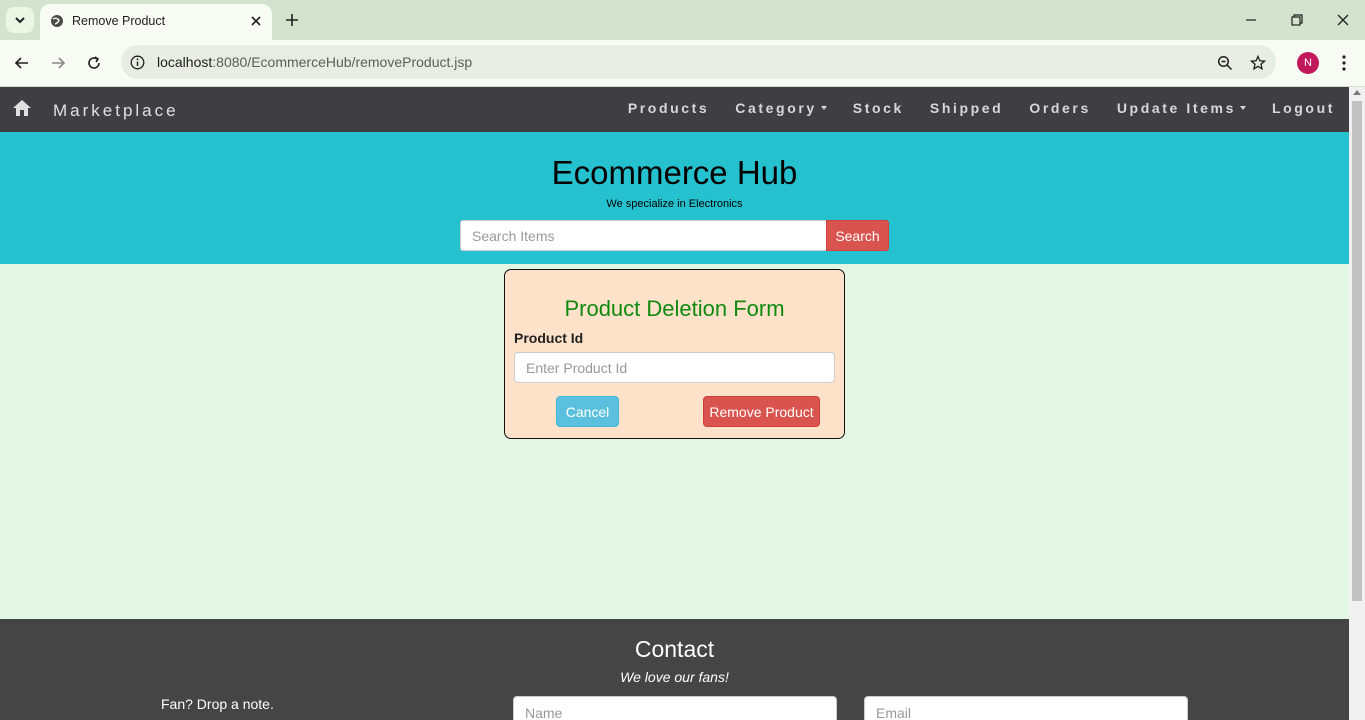 The image size is (1365, 720). I want to click on nav-item-logout: Logout, so click(1303, 108).